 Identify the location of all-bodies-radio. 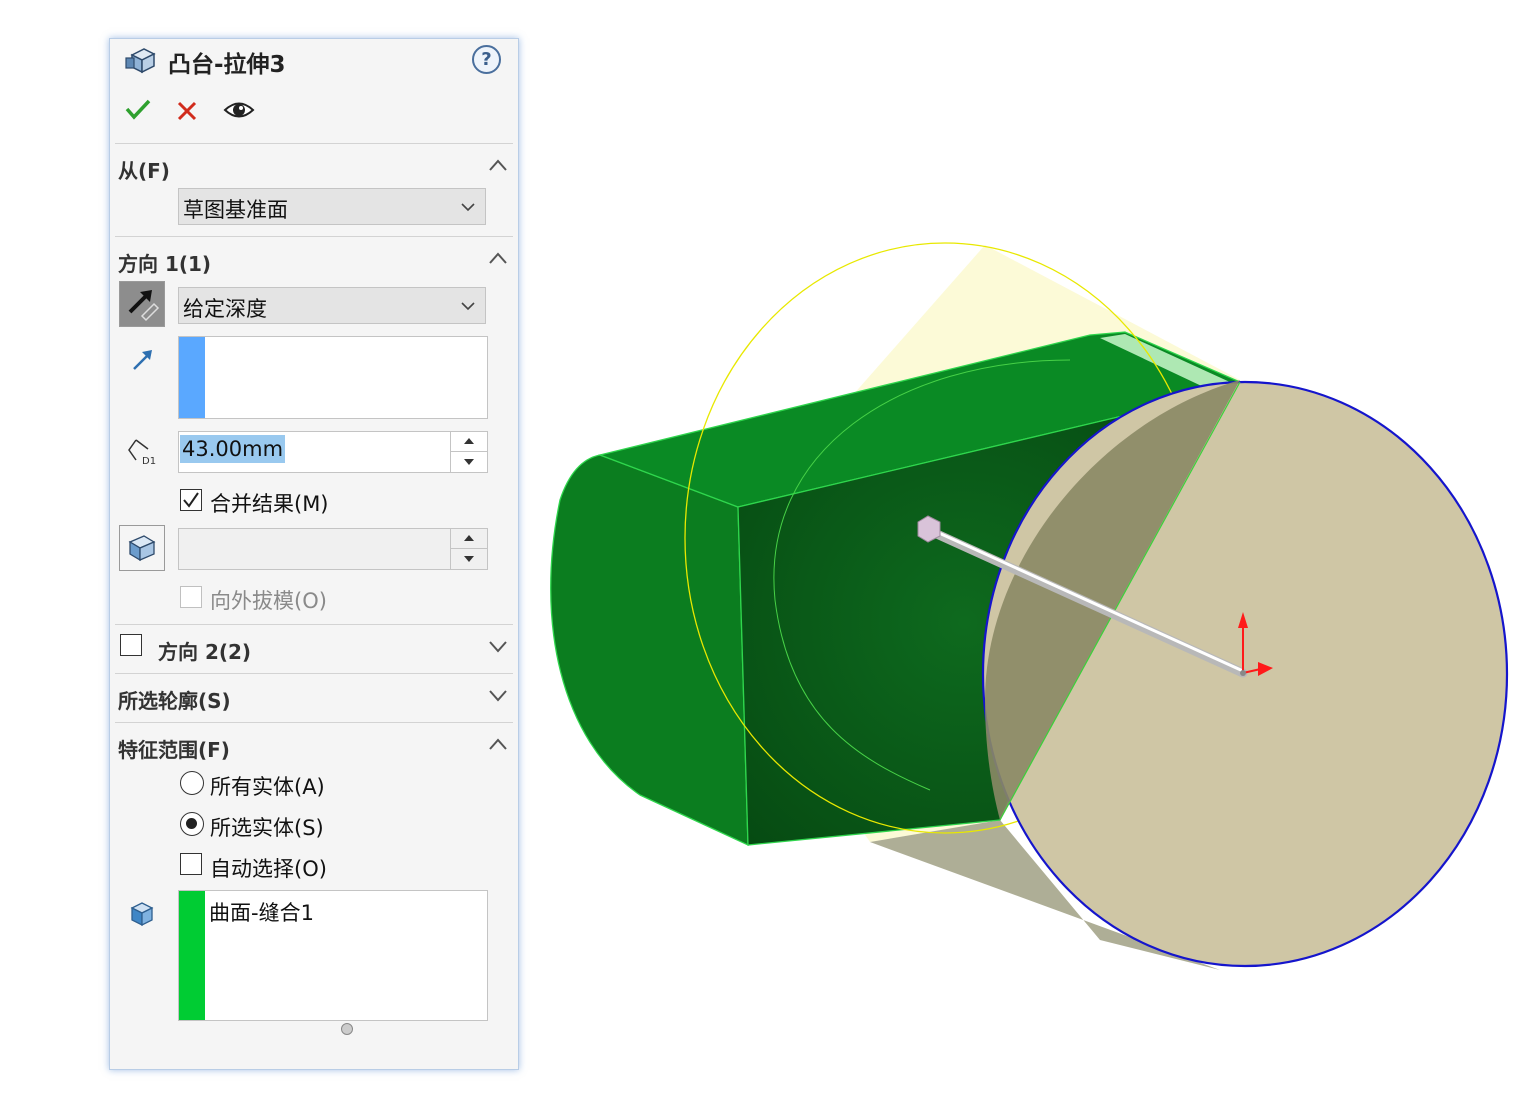
(192, 783).